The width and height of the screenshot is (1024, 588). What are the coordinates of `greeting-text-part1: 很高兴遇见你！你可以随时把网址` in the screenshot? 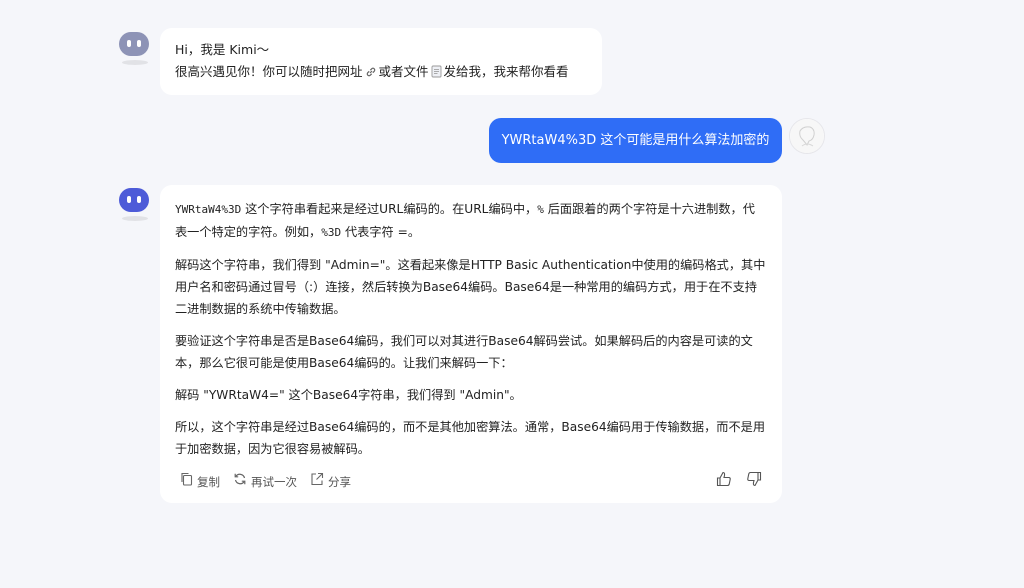 It's located at (269, 71).